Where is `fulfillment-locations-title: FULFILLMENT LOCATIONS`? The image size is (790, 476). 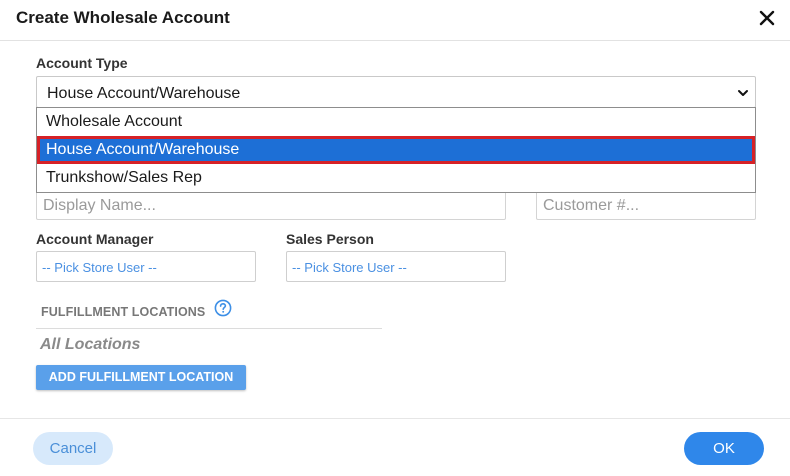 fulfillment-locations-title: FULFILLMENT LOCATIONS is located at coordinates (123, 312).